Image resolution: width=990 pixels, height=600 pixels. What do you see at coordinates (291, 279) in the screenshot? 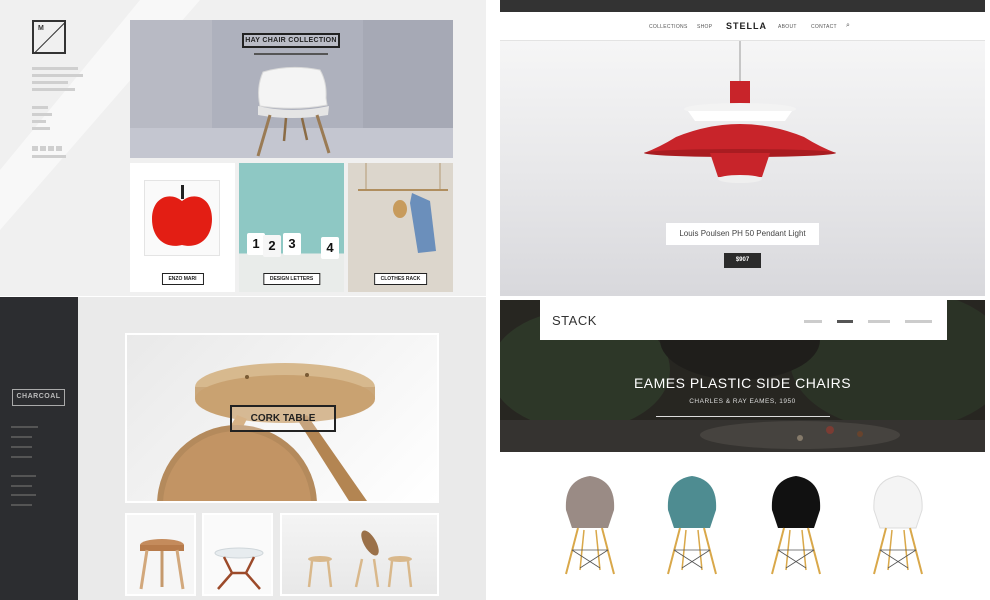
I see `thumb-tag: DESIGN LETTERS` at bounding box center [291, 279].